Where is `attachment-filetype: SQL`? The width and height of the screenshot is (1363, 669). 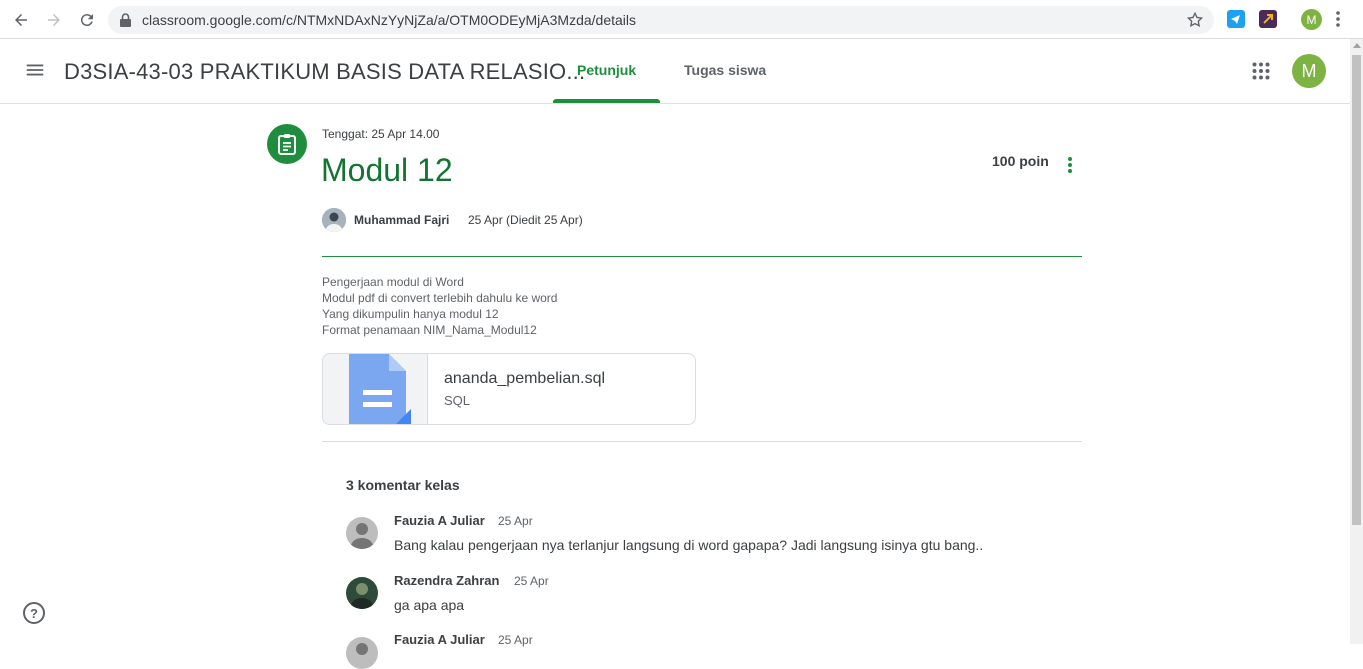
attachment-filetype: SQL is located at coordinates (457, 400).